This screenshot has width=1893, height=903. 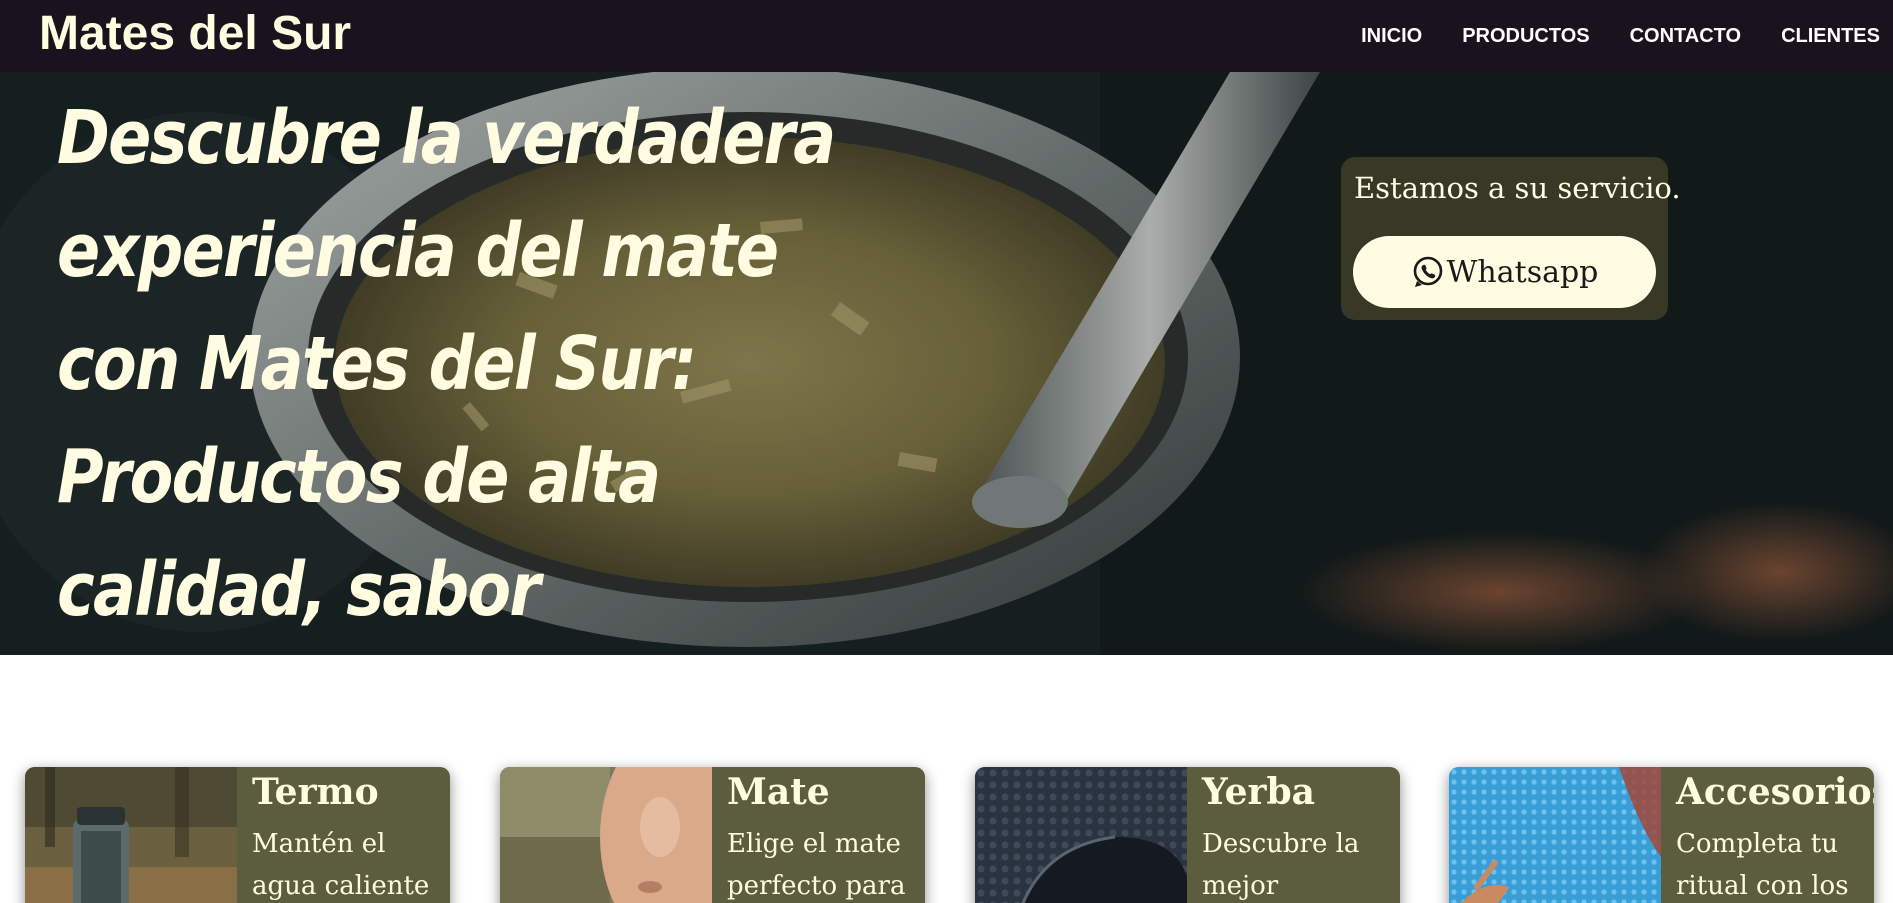 What do you see at coordinates (1525, 36) in the screenshot?
I see `nav-link-productos: PRODUCTOS` at bounding box center [1525, 36].